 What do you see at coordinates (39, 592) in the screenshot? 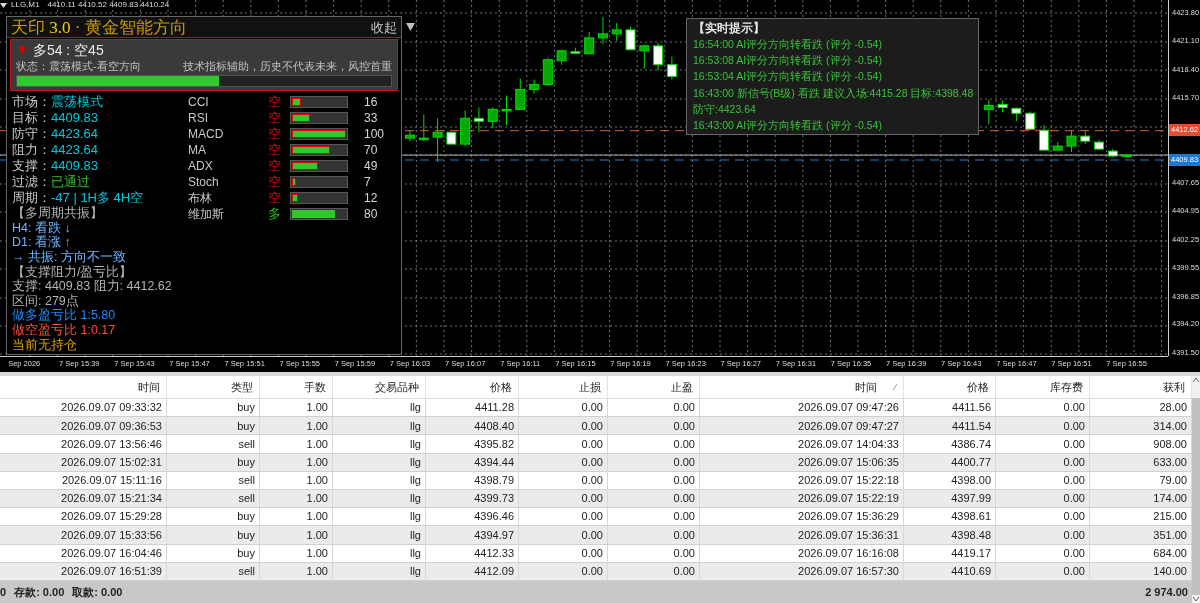
I see `deposit-text: 存款: 0.00` at bounding box center [39, 592].